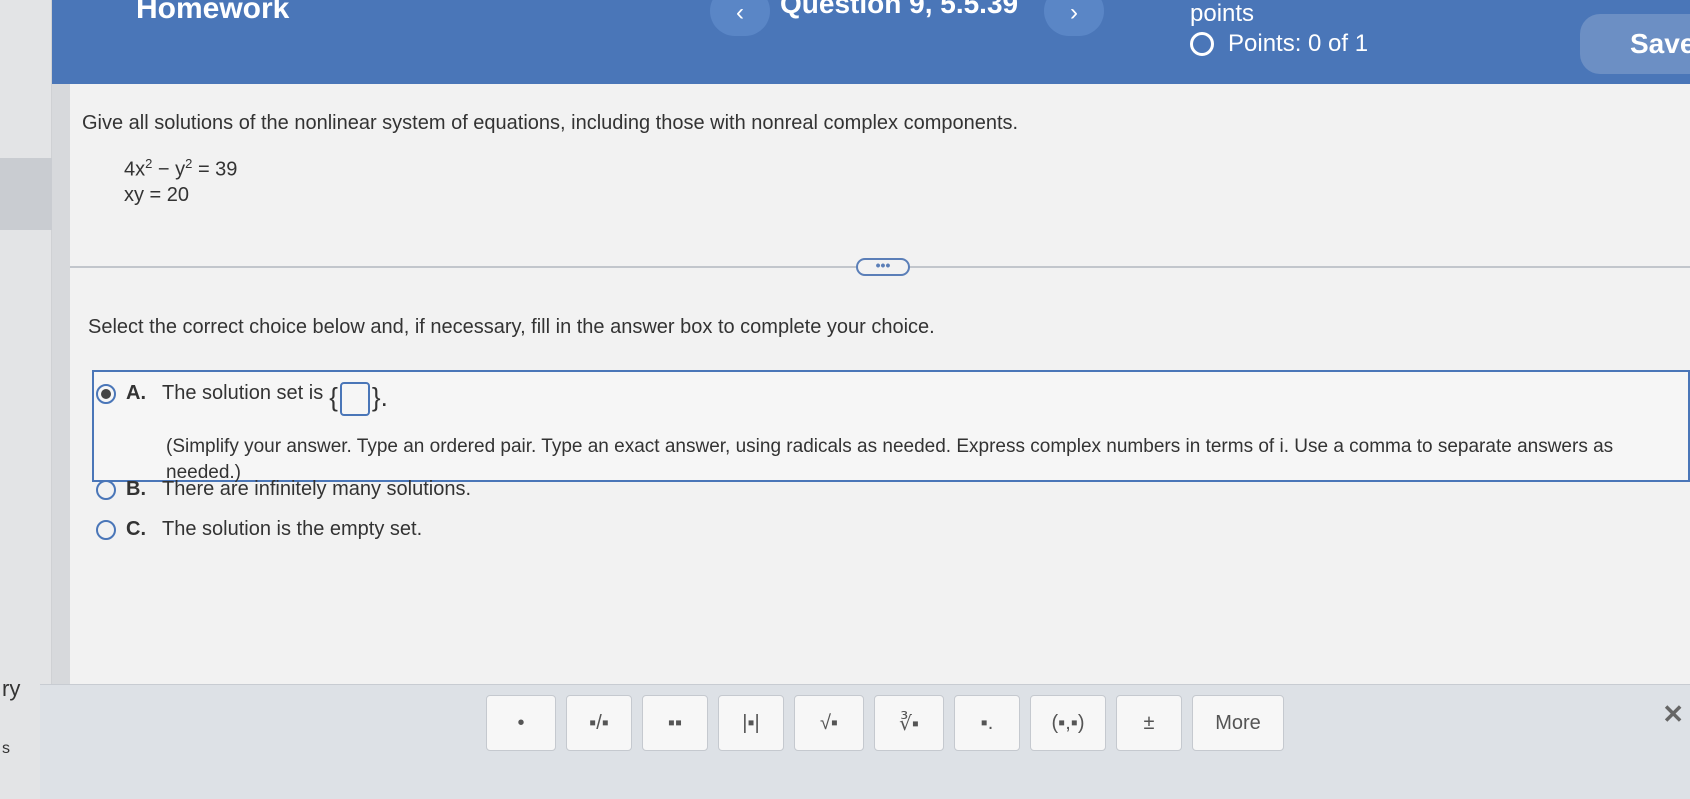 This screenshot has height=799, width=1690. Describe the element at coordinates (740, 13) in the screenshot. I see `chevron-left-icon: ‹` at that location.